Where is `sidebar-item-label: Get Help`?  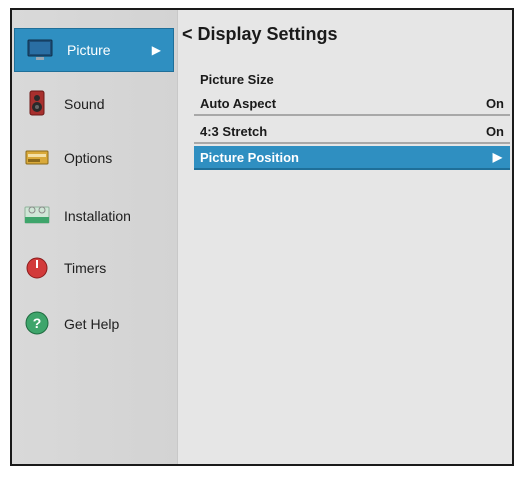
sidebar-item-label: Get Help is located at coordinates (92, 324).